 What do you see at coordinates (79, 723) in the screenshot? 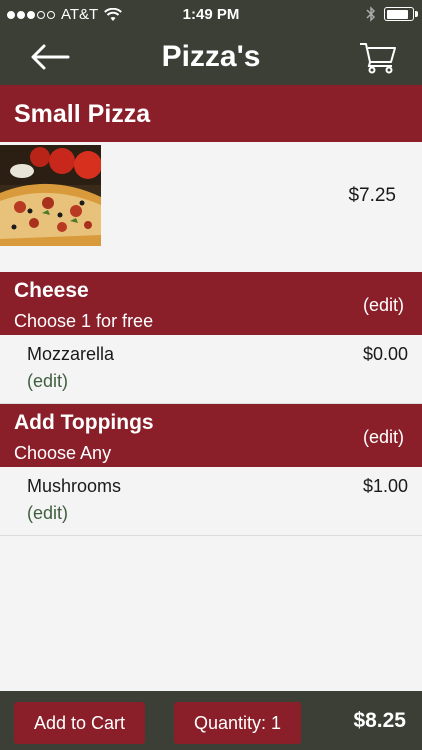
I see `add-to-cart-button: Add to Cart` at bounding box center [79, 723].